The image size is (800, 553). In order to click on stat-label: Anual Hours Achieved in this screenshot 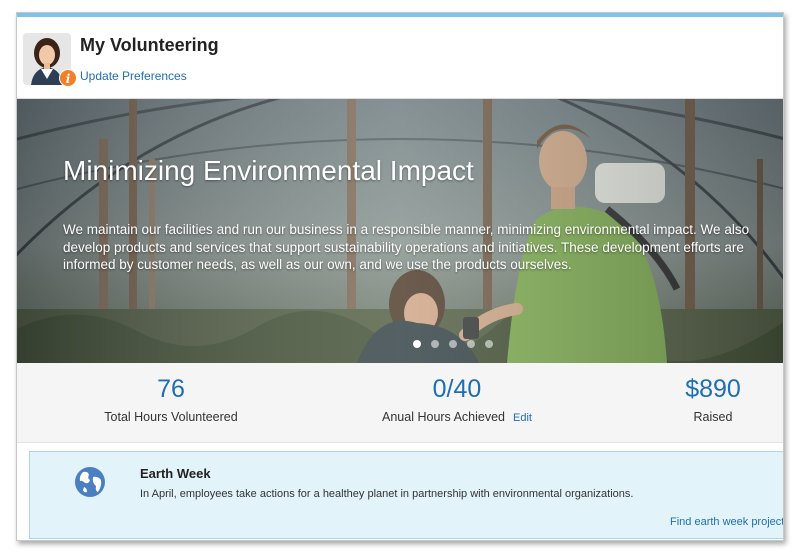, I will do `click(444, 417)`.